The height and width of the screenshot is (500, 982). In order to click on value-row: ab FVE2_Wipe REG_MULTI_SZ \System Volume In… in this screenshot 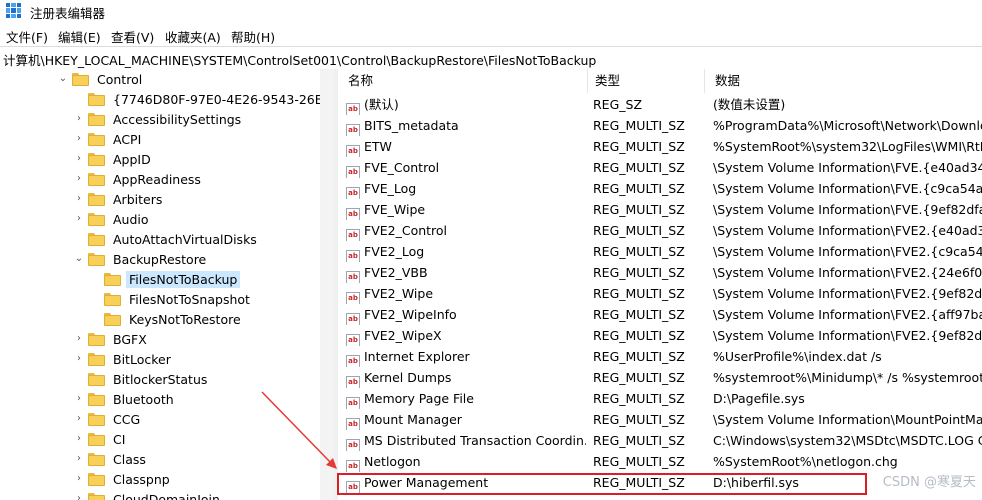, I will do `click(660, 293)`.